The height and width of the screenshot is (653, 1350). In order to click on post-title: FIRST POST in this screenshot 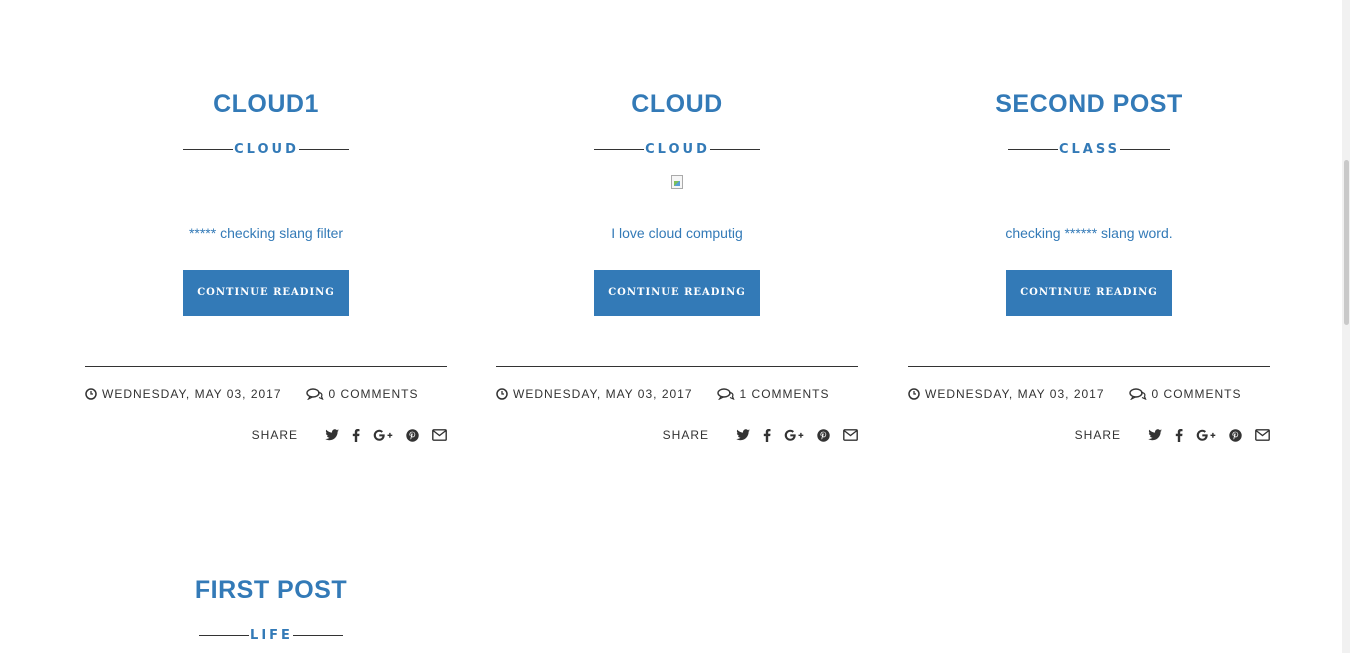, I will do `click(271, 590)`.